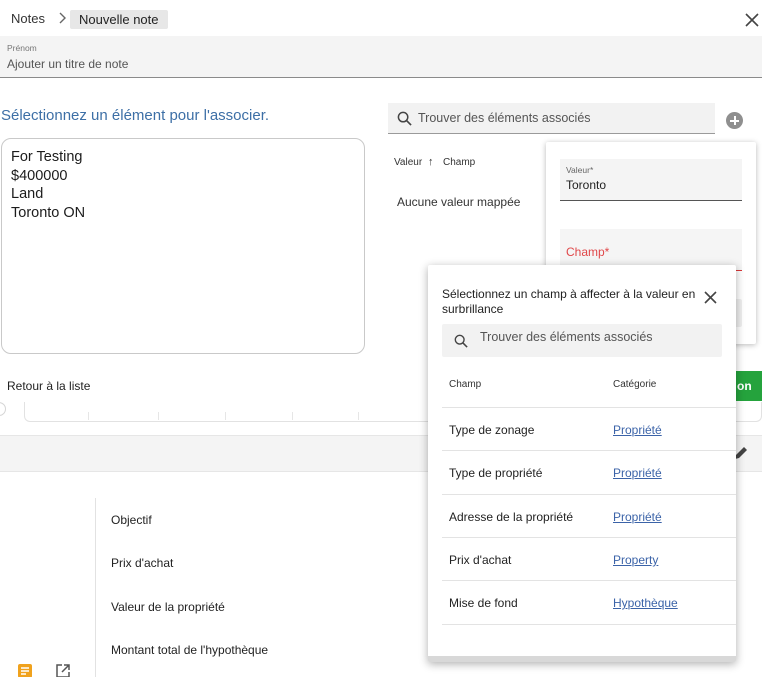 This screenshot has width=762, height=677. What do you see at coordinates (495, 473) in the screenshot?
I see `row-field: Type de propriété` at bounding box center [495, 473].